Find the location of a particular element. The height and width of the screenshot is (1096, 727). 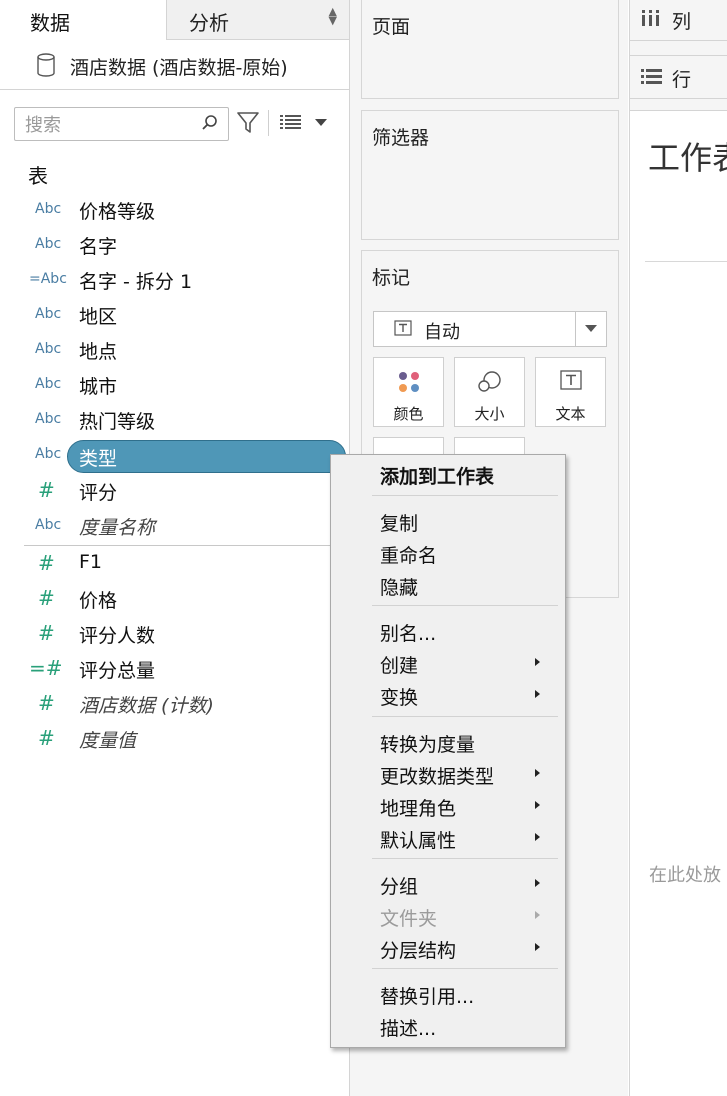

field-item: # 价格 is located at coordinates (174, 599).